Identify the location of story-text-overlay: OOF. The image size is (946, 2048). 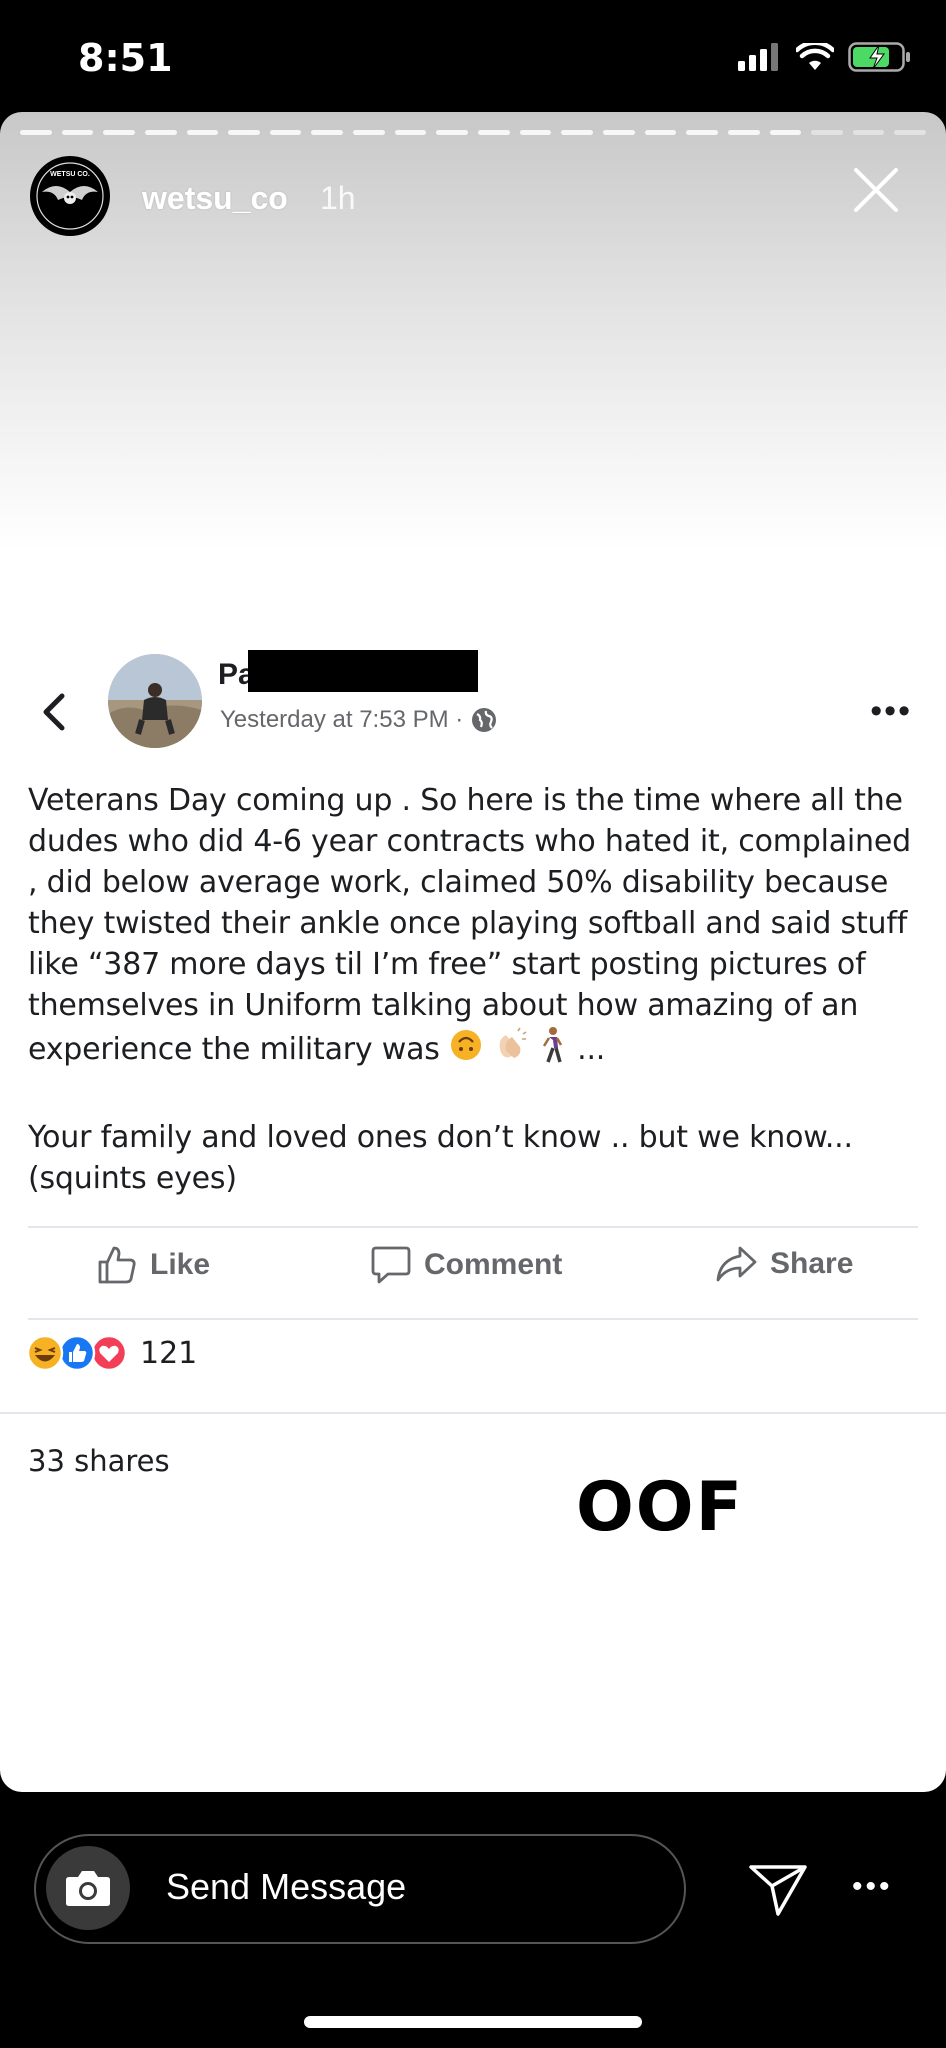
(660, 1507).